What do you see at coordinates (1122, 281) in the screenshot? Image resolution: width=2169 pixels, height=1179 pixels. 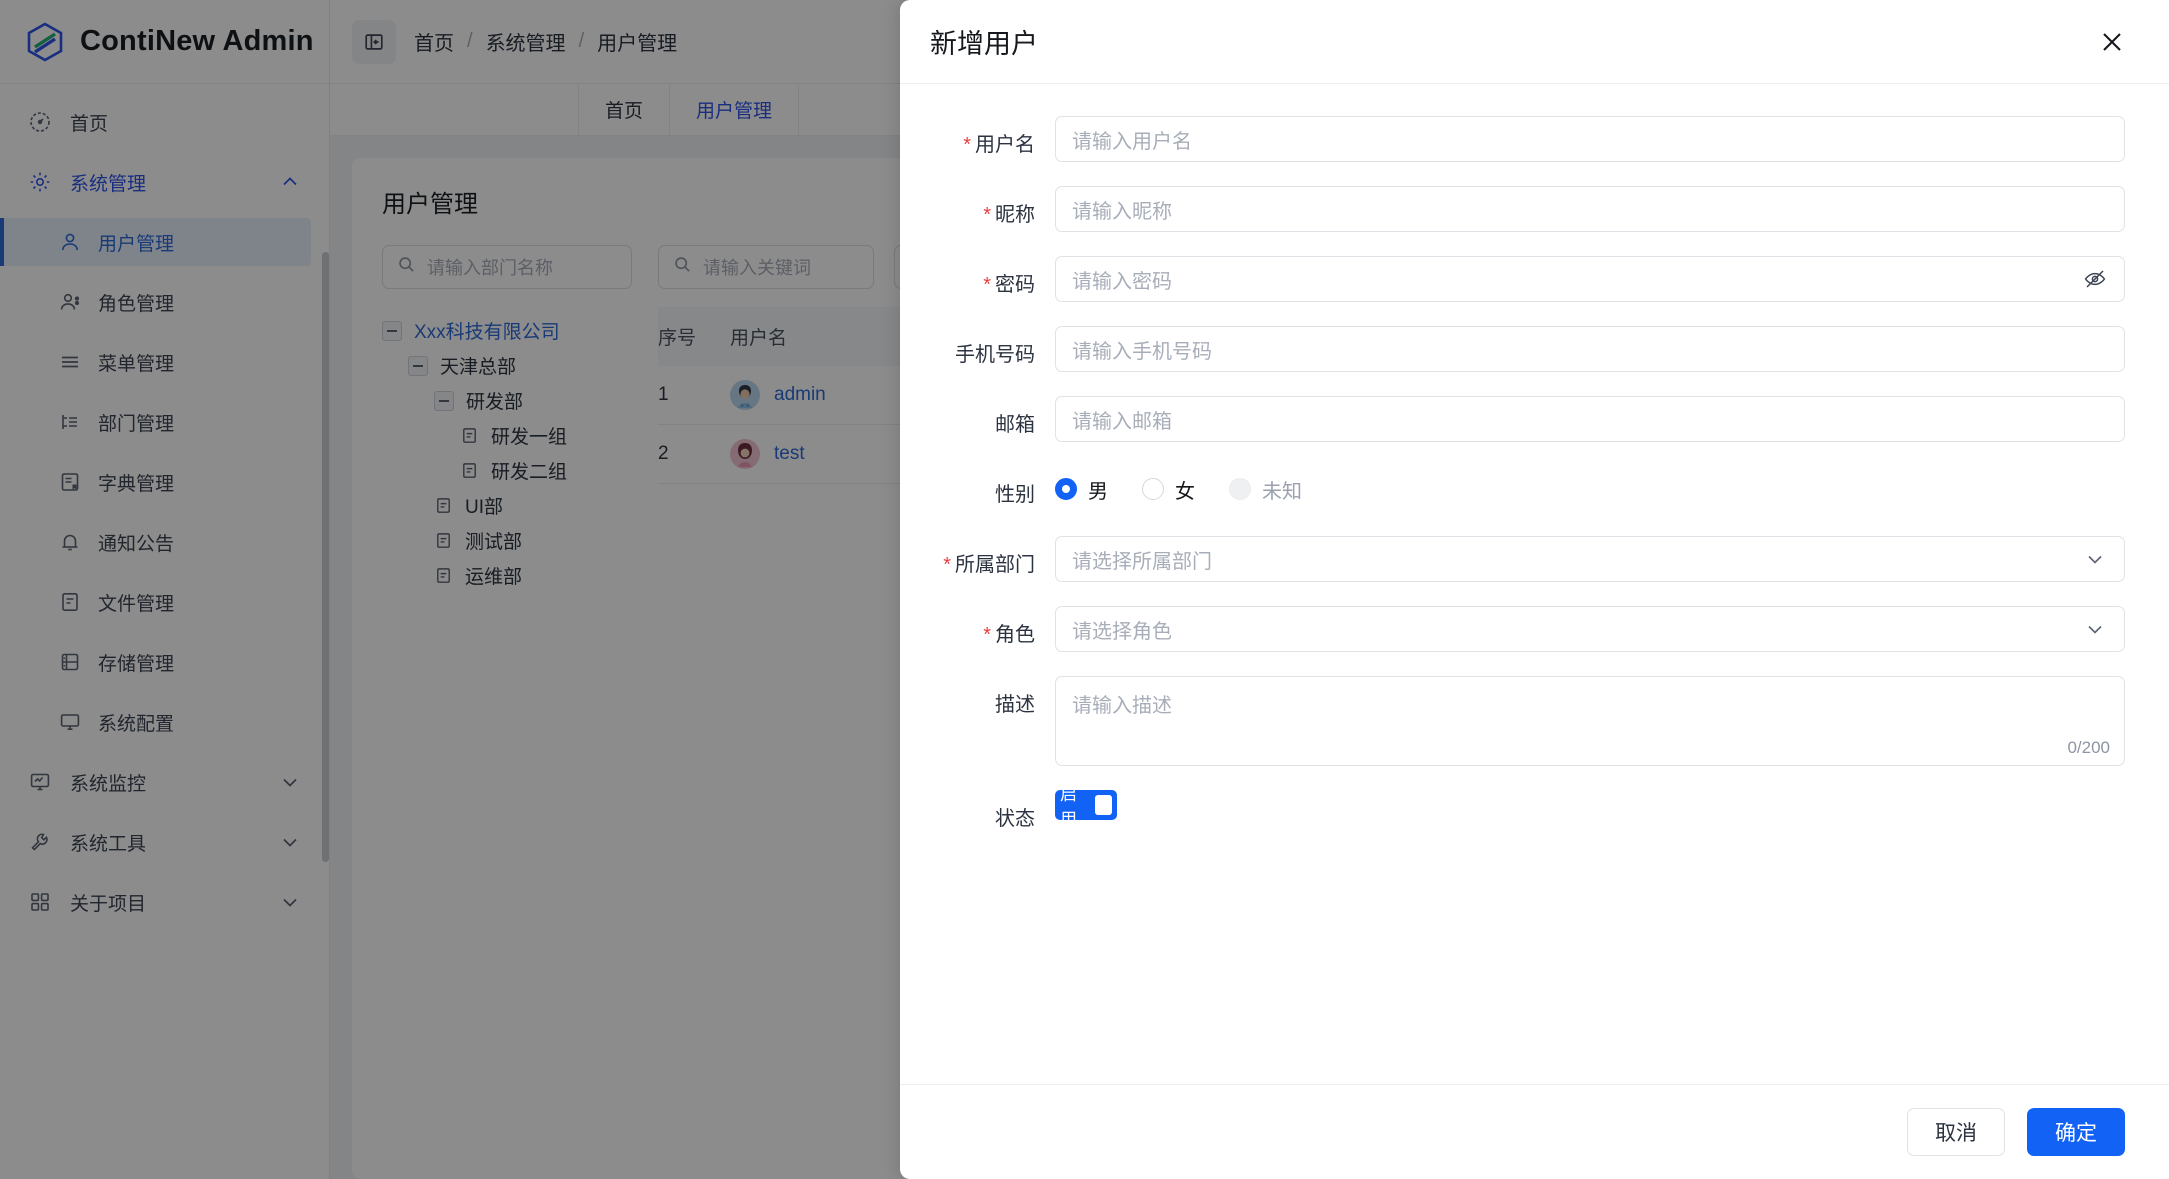 I see `password-placeholder: 请输入密码` at bounding box center [1122, 281].